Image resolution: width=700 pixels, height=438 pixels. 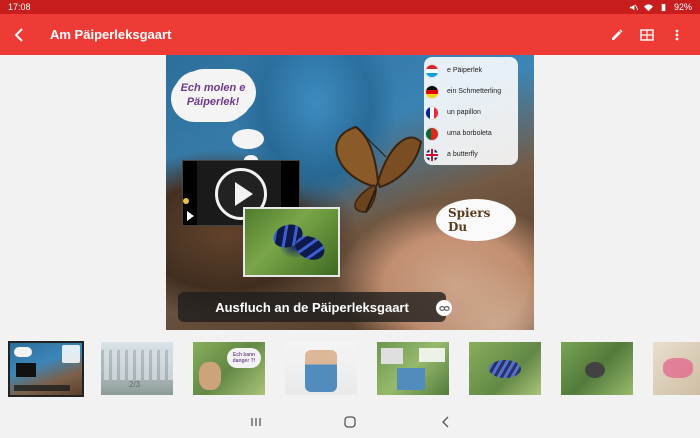 I want to click on pencil-icon, so click(x=617, y=34).